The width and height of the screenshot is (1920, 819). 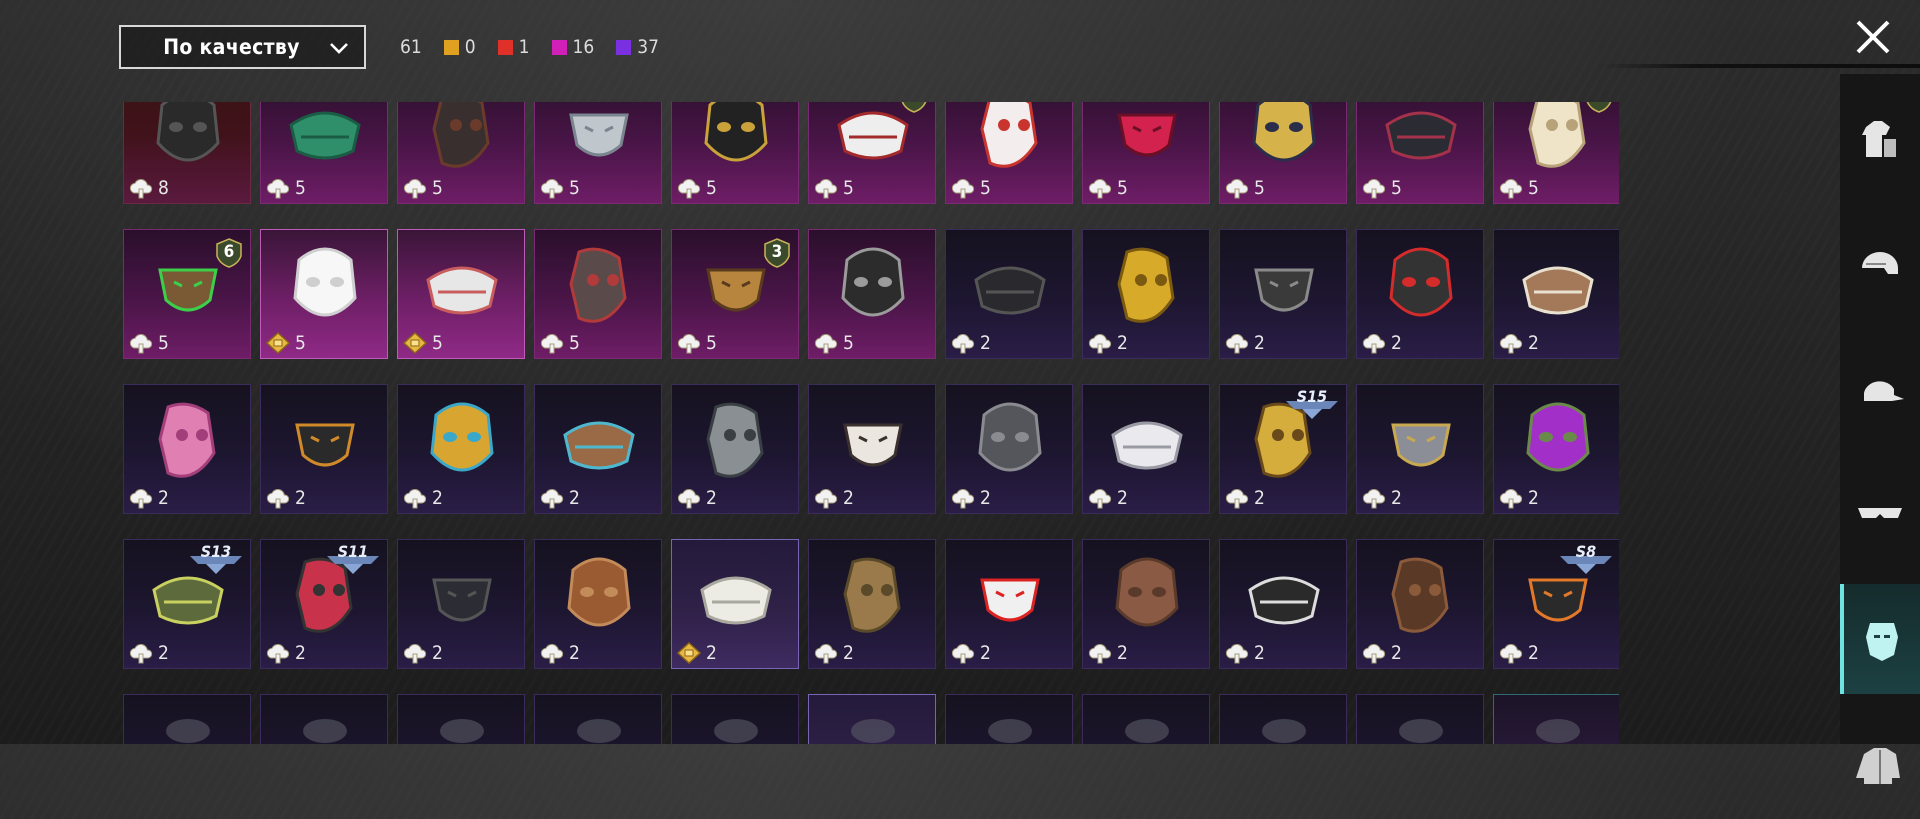 What do you see at coordinates (1146, 294) in the screenshot?
I see `grid-item-gold-masquerade: 2` at bounding box center [1146, 294].